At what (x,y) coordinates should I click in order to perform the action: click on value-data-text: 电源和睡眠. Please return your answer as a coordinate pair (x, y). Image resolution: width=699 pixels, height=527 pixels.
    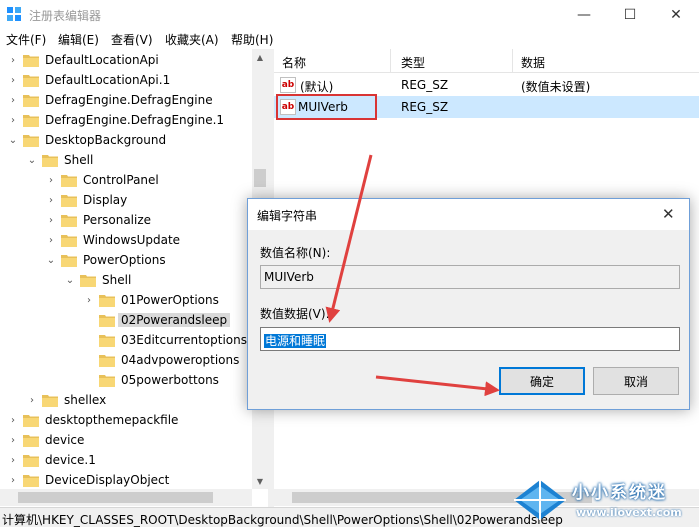
    Looking at the image, I should click on (295, 341).